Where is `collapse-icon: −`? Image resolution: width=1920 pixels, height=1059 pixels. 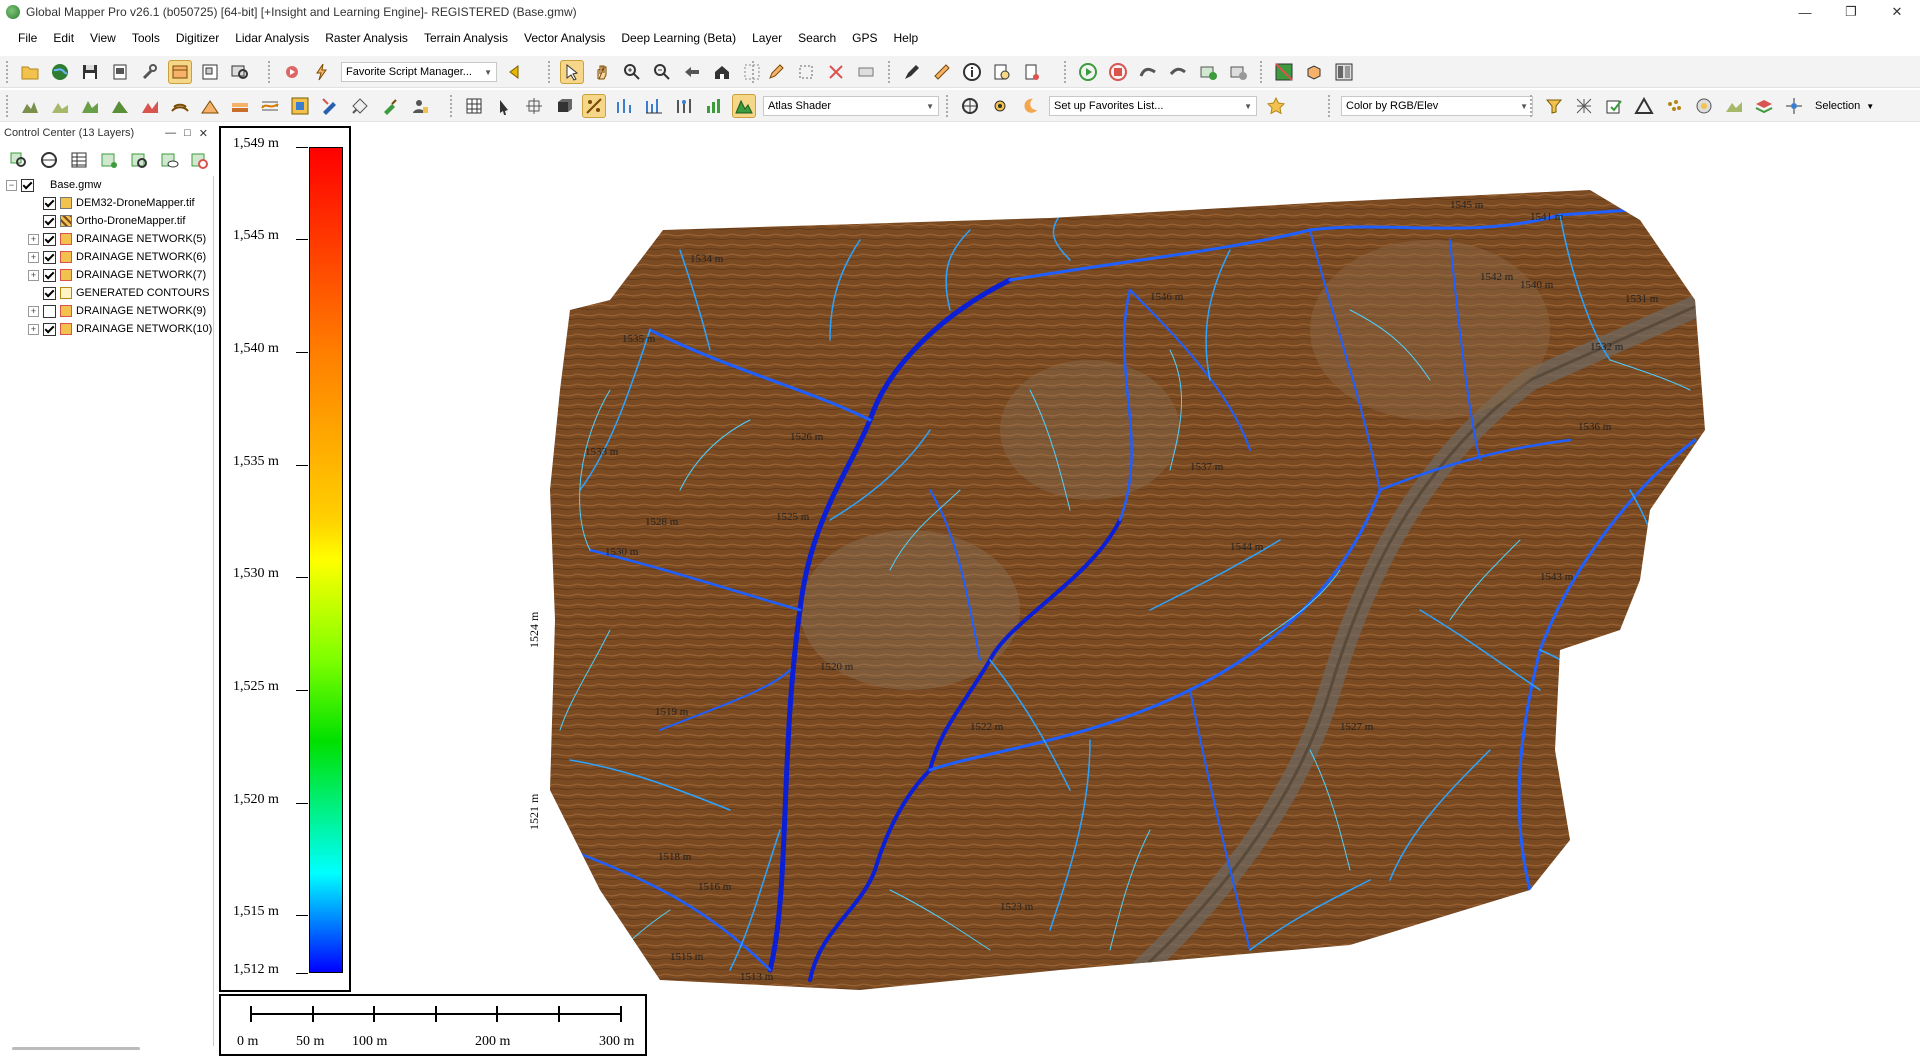 collapse-icon: − is located at coordinates (11, 185).